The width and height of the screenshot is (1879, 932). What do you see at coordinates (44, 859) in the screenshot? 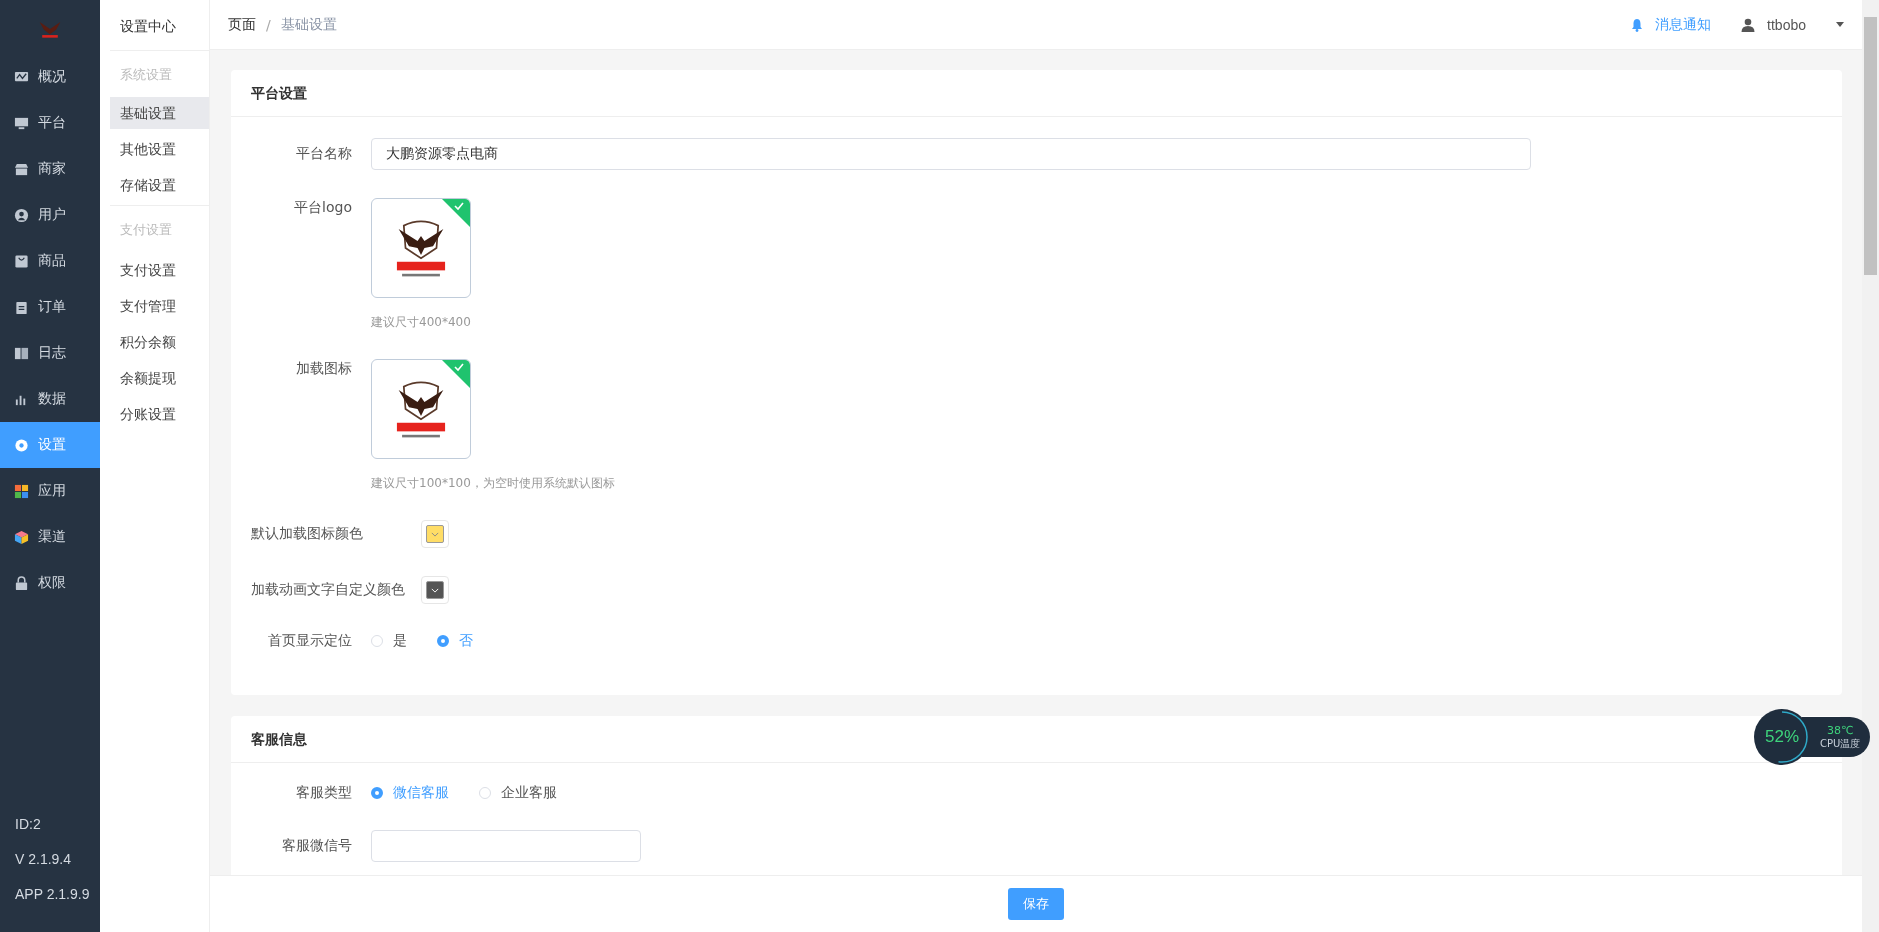
I see `version-text: V 2.1.9.4` at bounding box center [44, 859].